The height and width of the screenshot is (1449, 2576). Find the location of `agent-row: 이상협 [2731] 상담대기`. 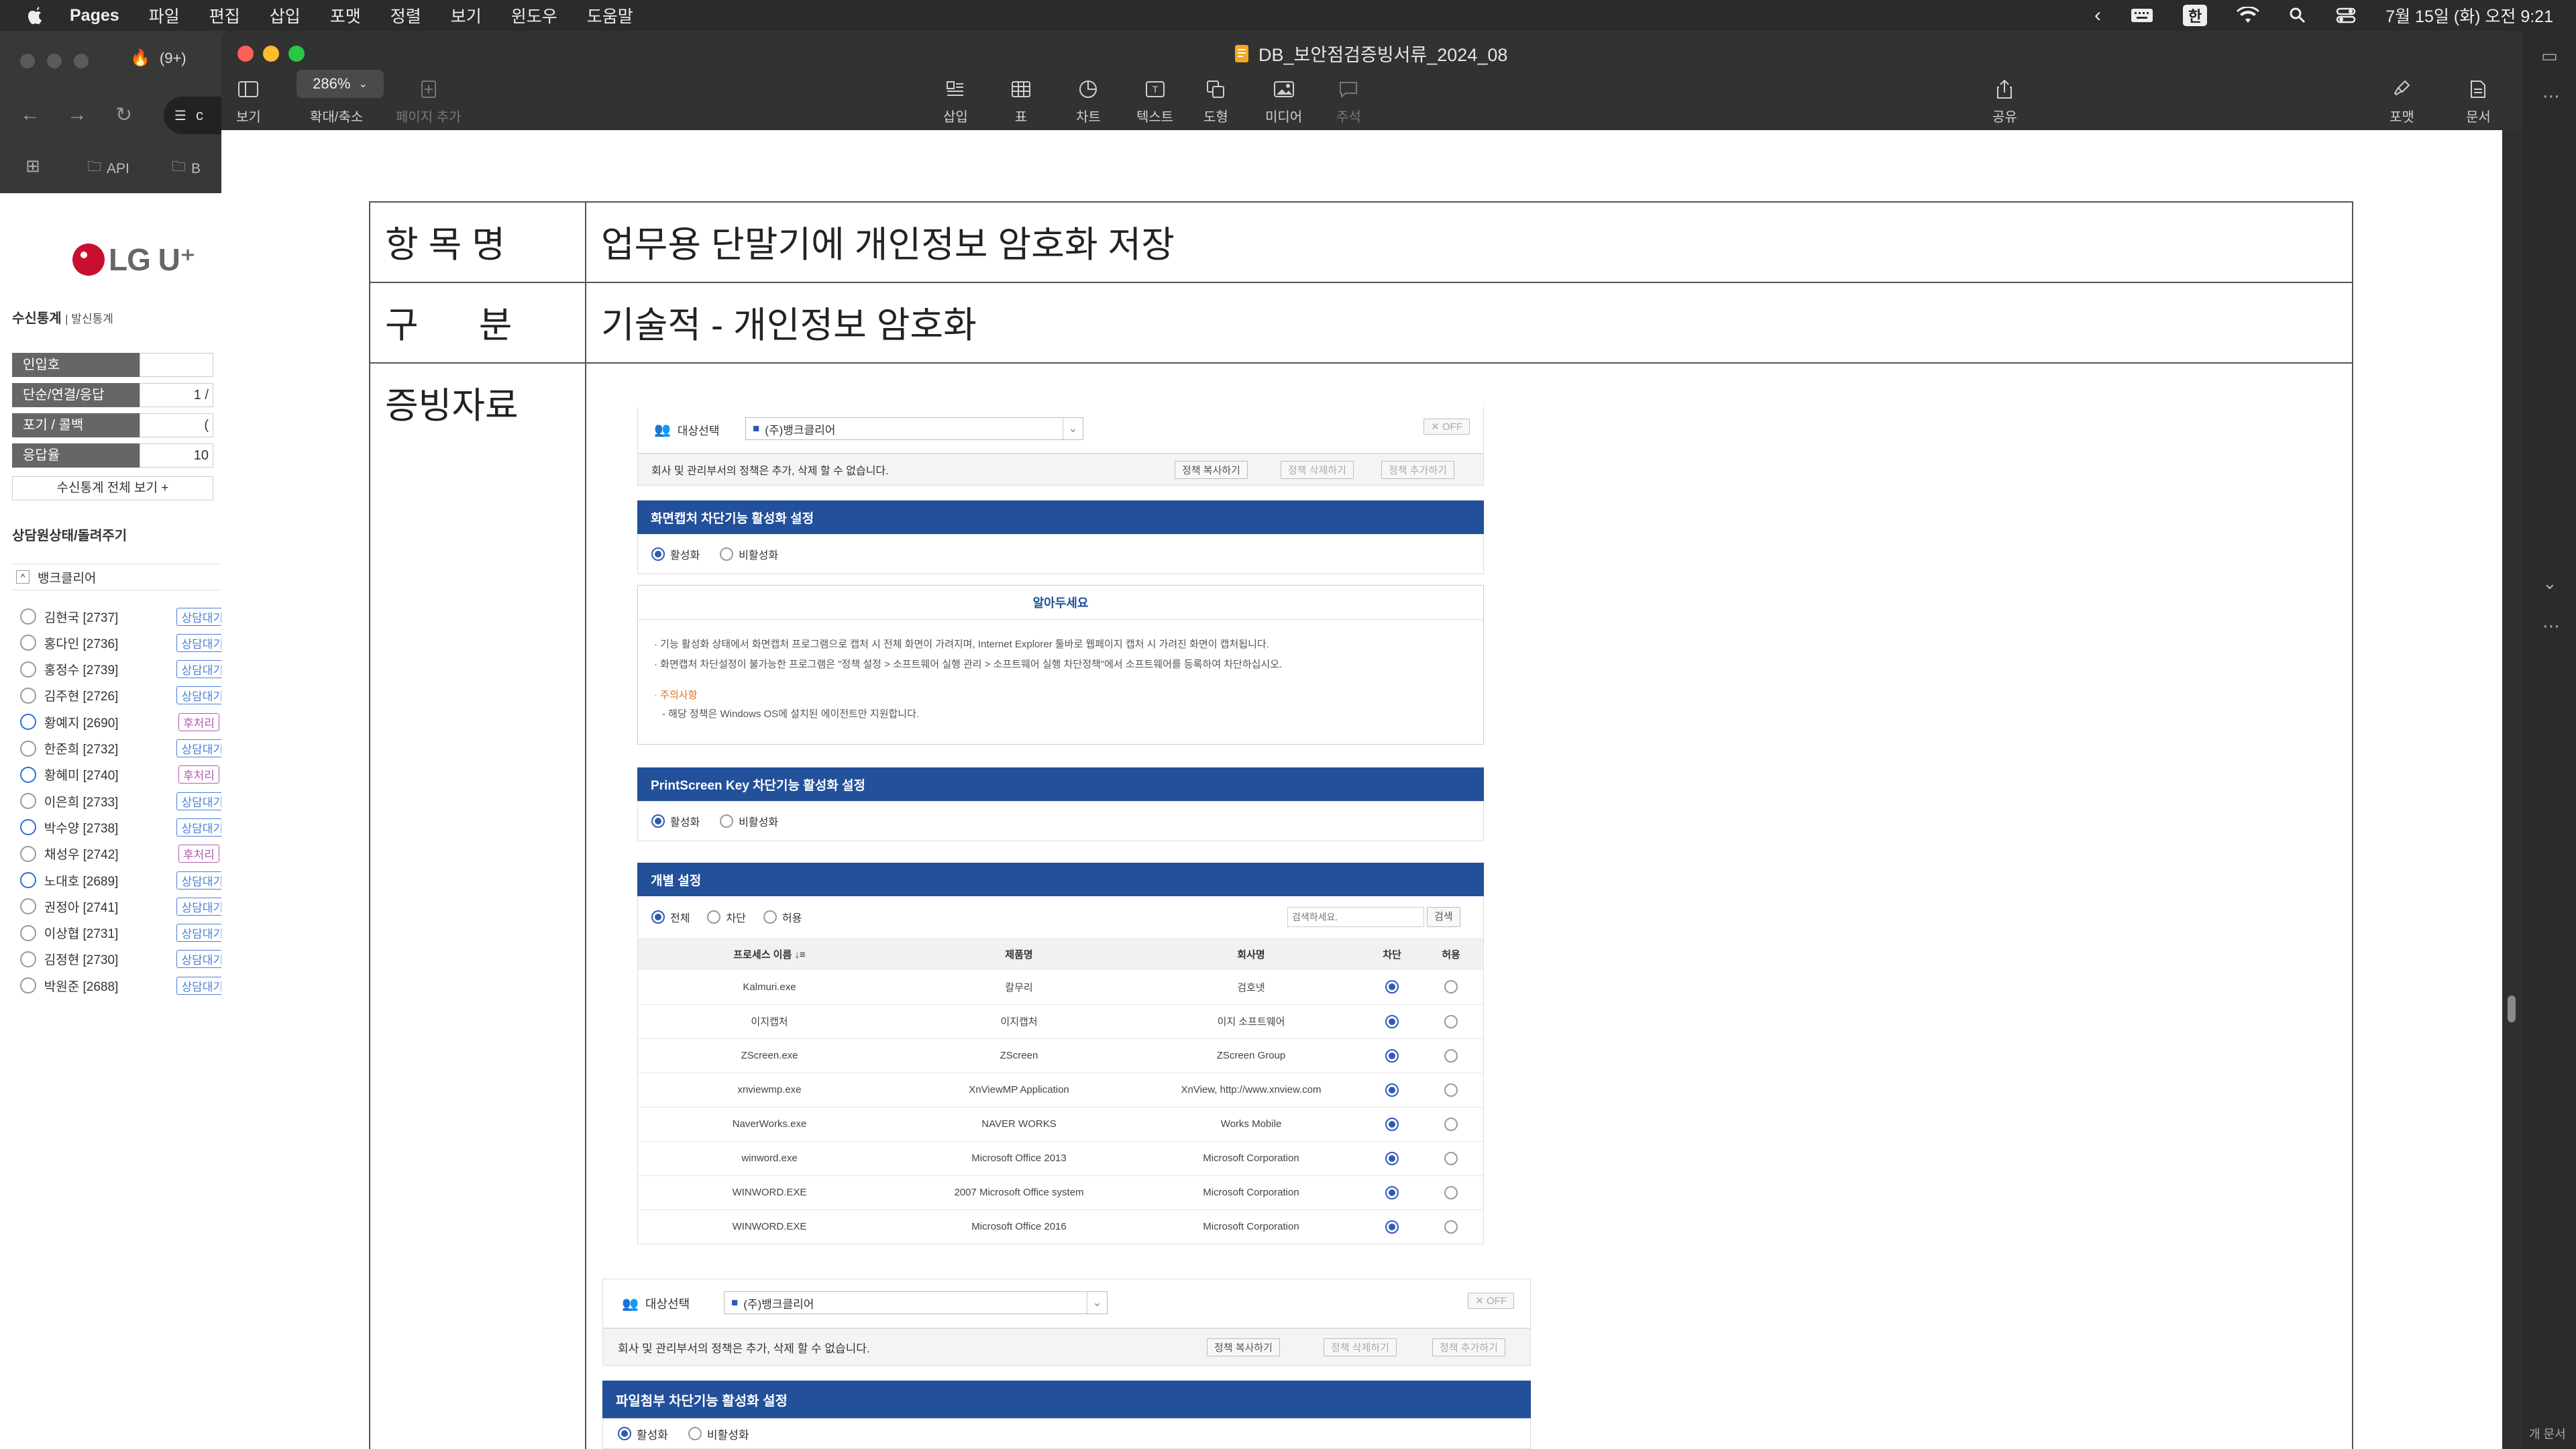

agent-row: 이상협 [2731] 상담대기 is located at coordinates (124, 933).